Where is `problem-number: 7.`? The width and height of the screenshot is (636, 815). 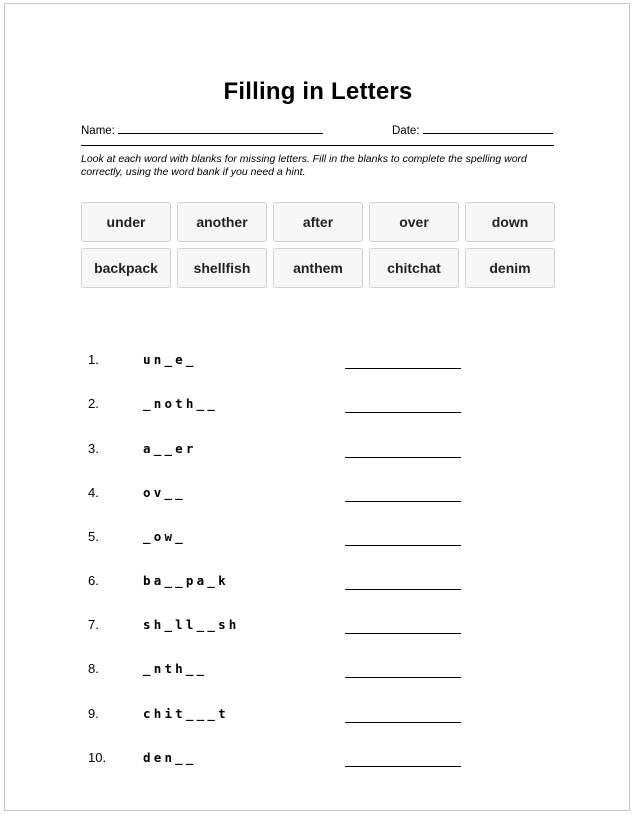 problem-number: 7. is located at coordinates (93, 624).